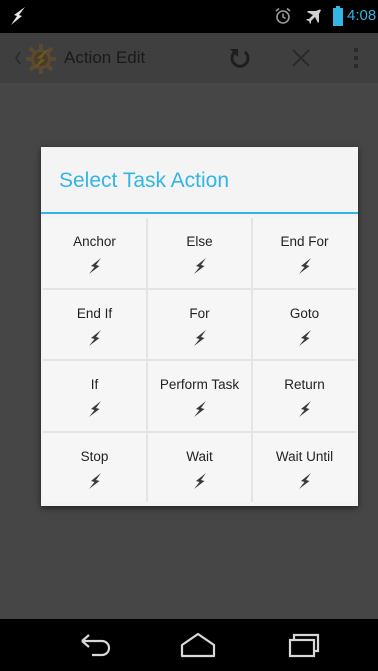  I want to click on action-item-label: Goto, so click(304, 313).